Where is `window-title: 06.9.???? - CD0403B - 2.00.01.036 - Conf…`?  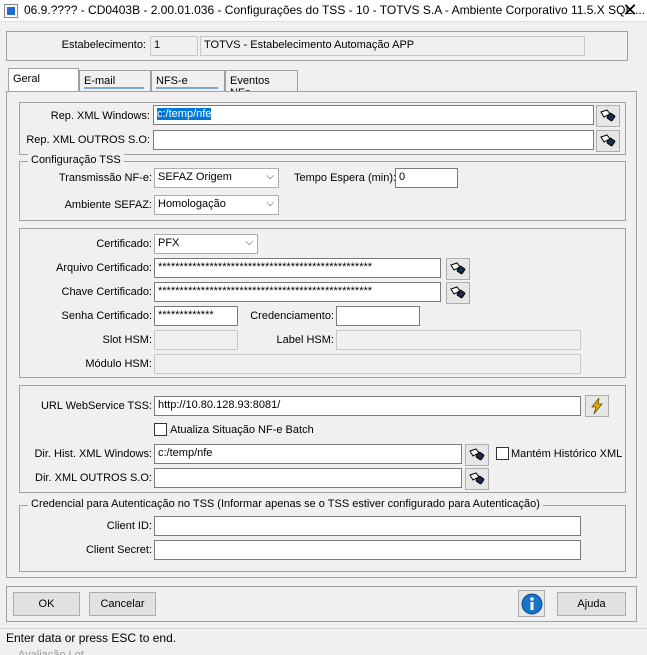 window-title: 06.9.???? - CD0403B - 2.00.01.036 - Conf… is located at coordinates (335, 10).